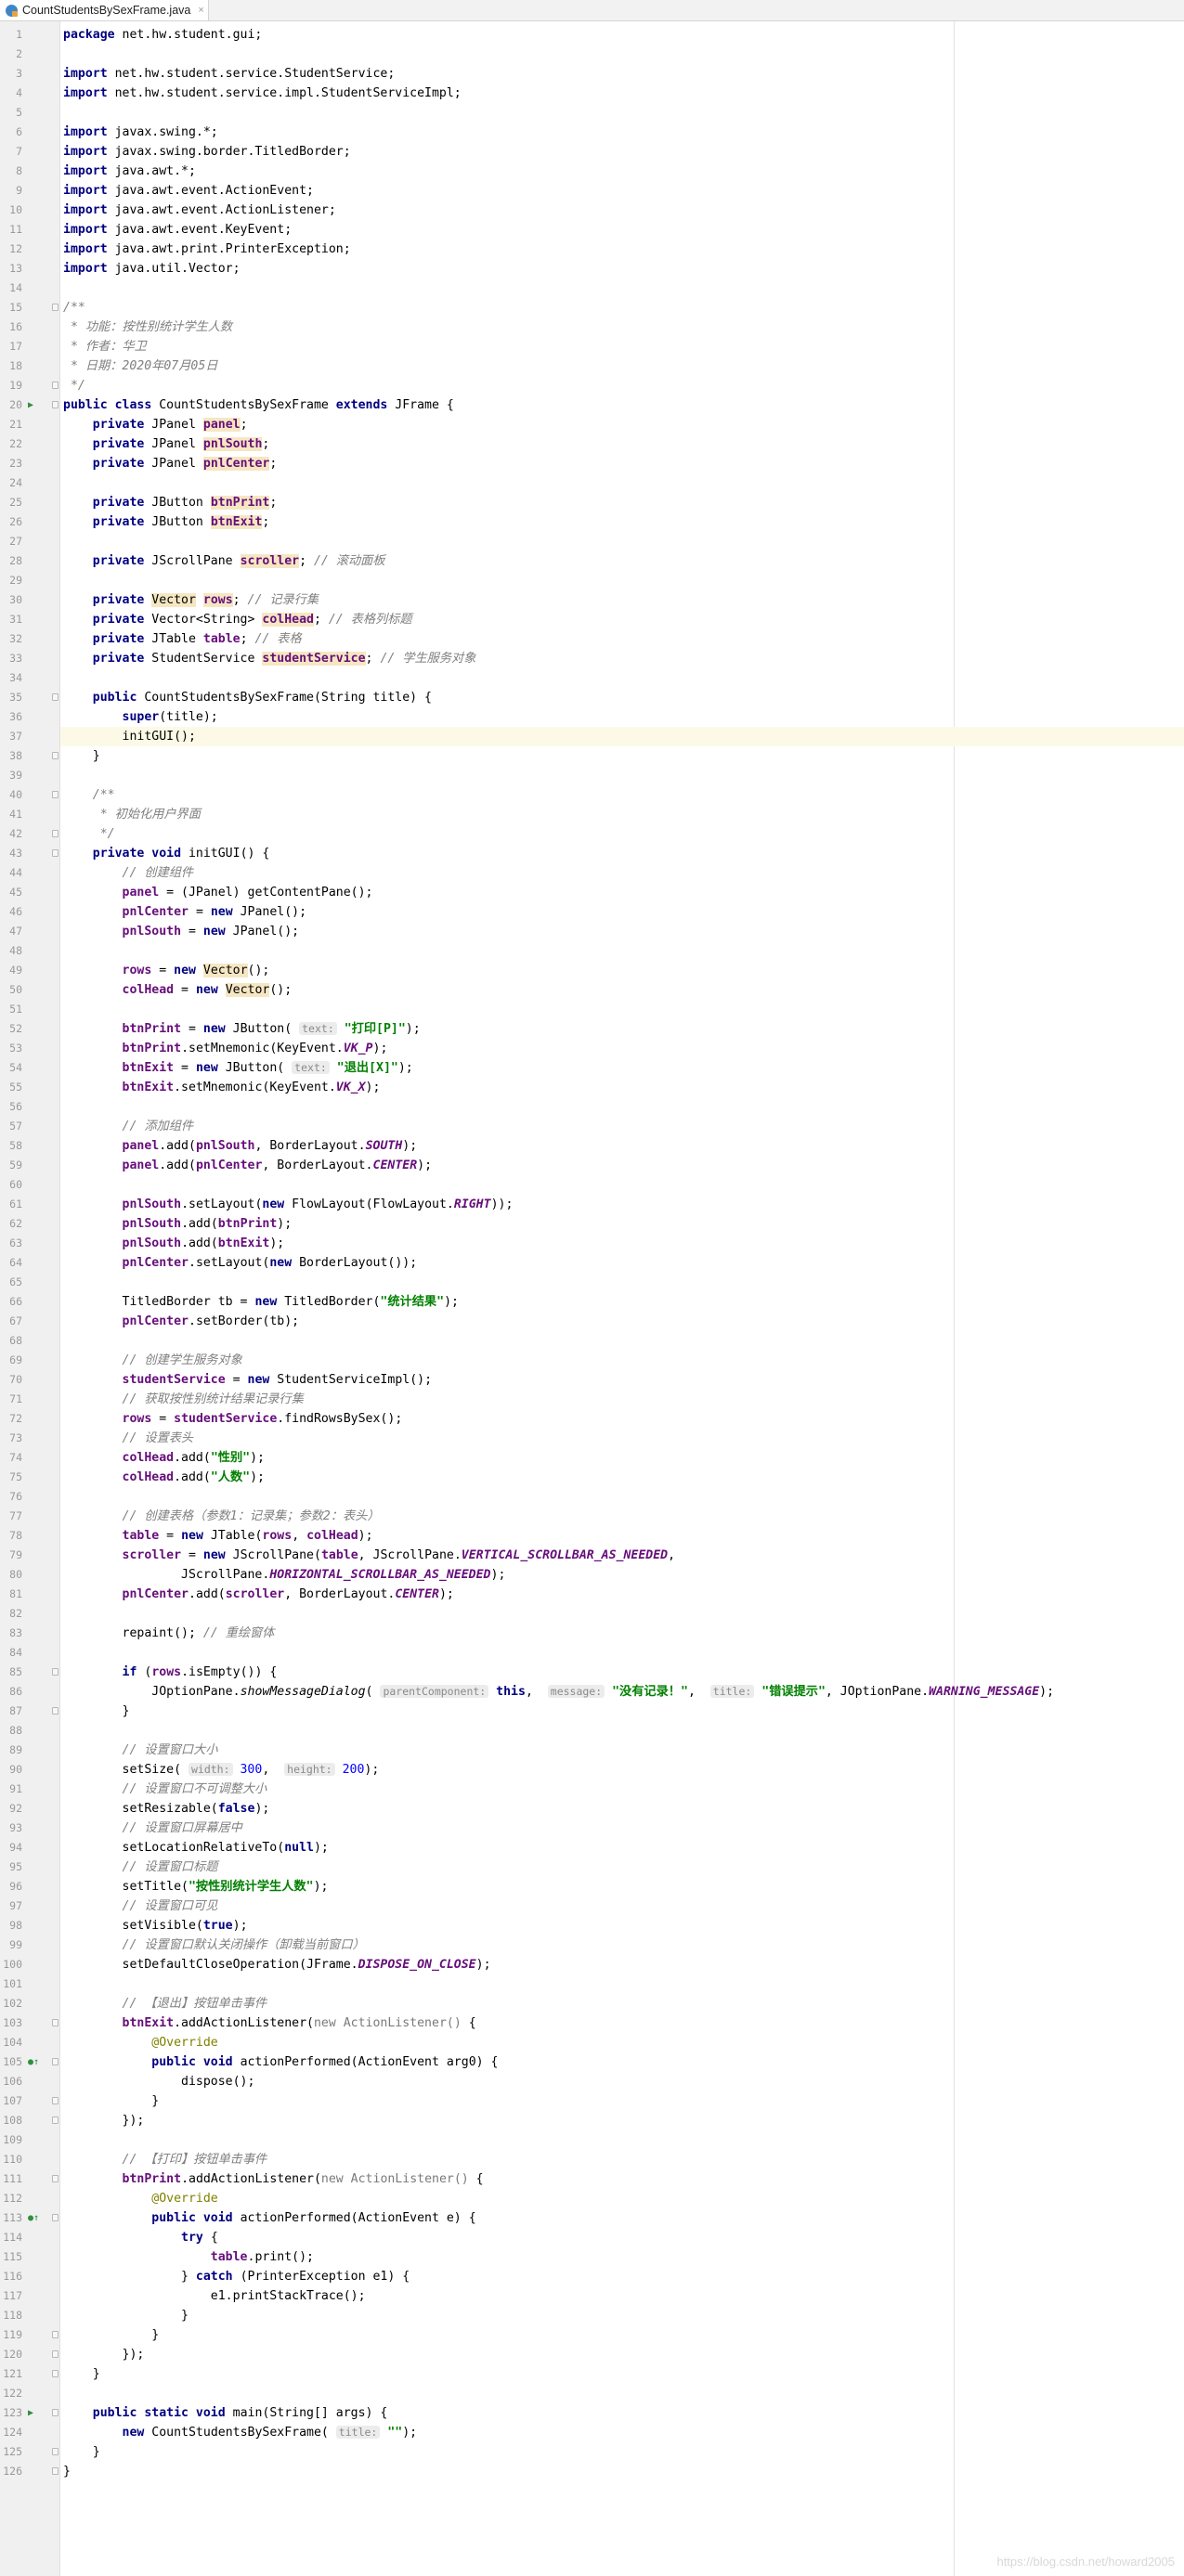  What do you see at coordinates (592, 1360) in the screenshot?
I see `code-line: 69 // 创建学生服务对象` at bounding box center [592, 1360].